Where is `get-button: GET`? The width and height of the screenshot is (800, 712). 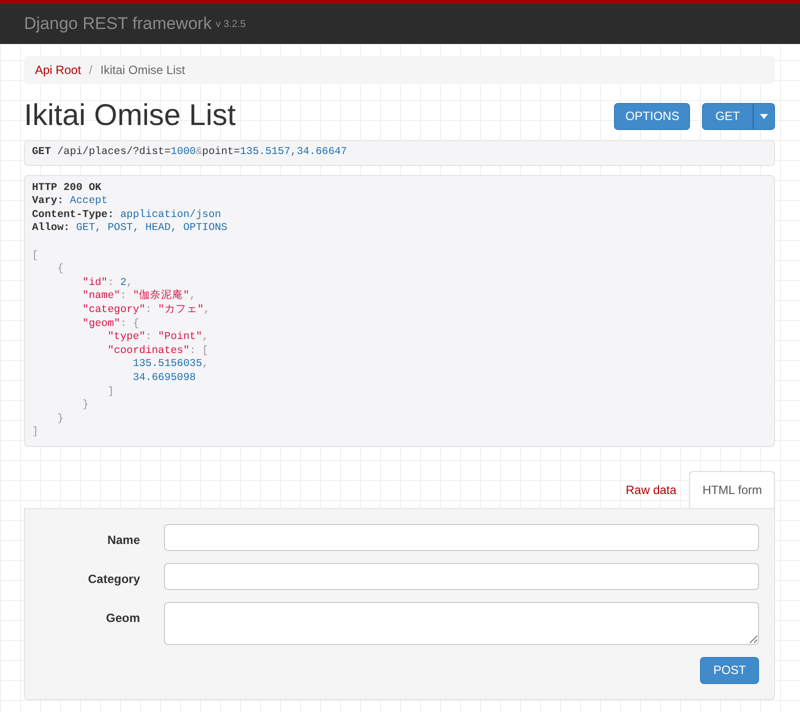
get-button: GET is located at coordinates (727, 116).